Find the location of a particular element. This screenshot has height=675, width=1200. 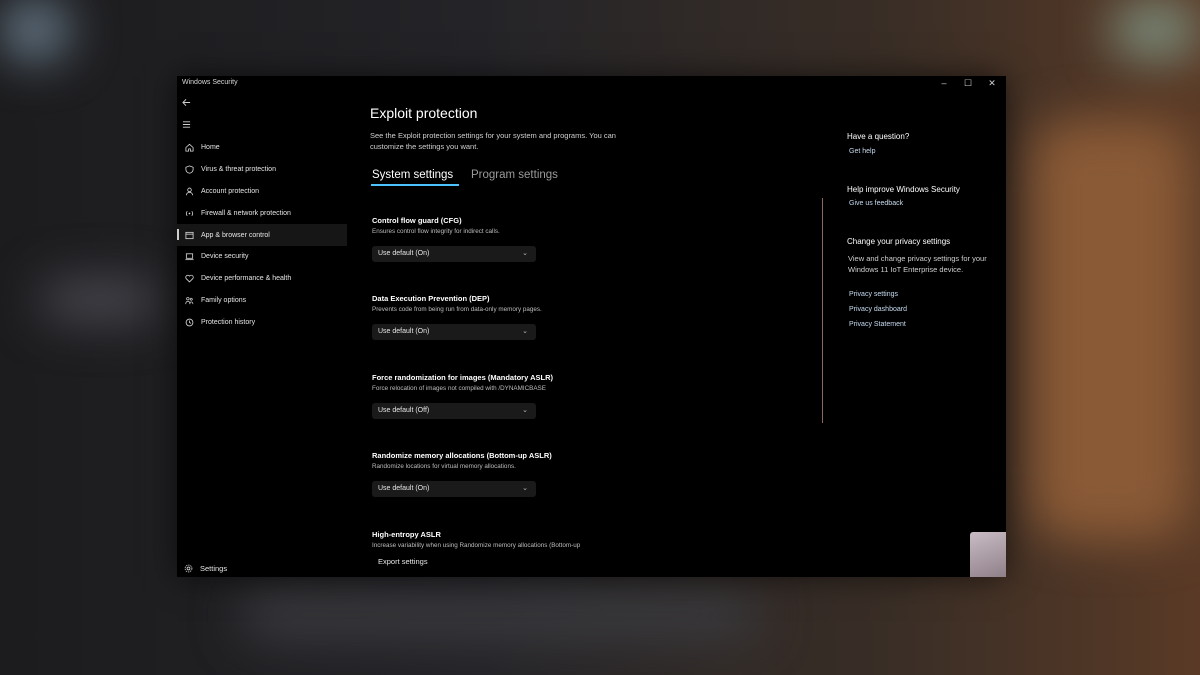

maximize-button: ☐ is located at coordinates (968, 83).